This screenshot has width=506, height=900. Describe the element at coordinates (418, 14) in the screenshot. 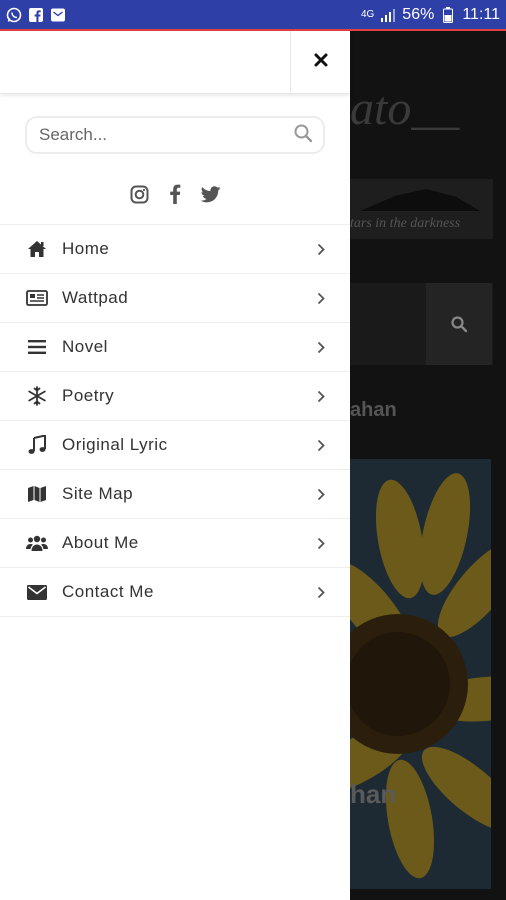

I see `battery-percent: 56%` at that location.